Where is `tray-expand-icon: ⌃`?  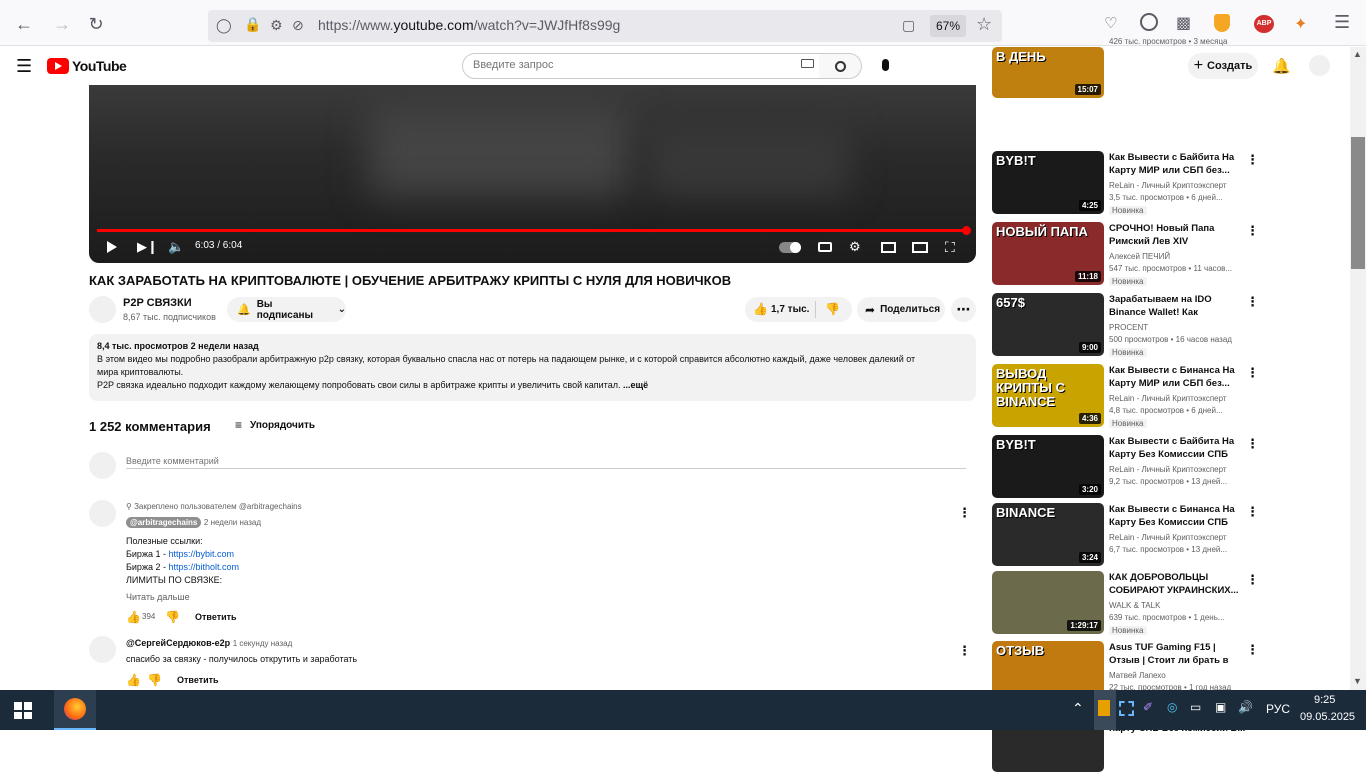 tray-expand-icon: ⌃ is located at coordinates (1078, 708).